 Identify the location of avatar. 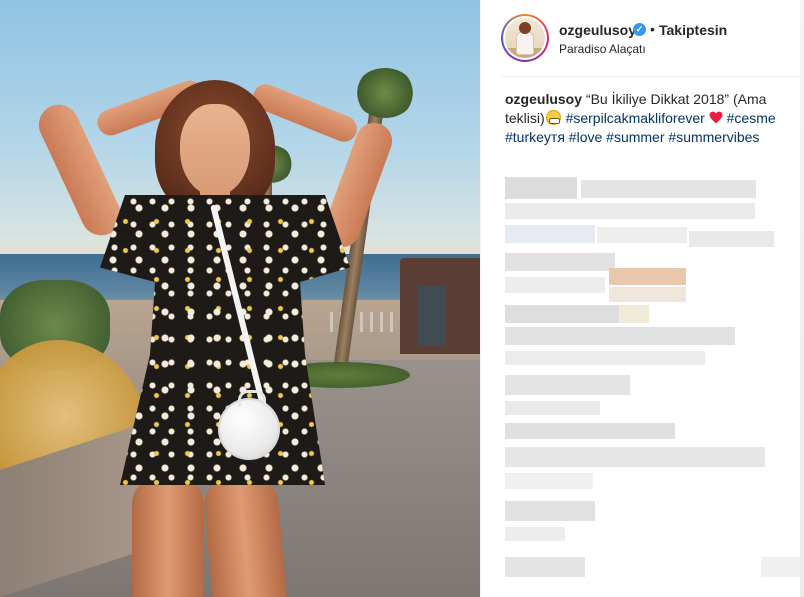
(525, 38).